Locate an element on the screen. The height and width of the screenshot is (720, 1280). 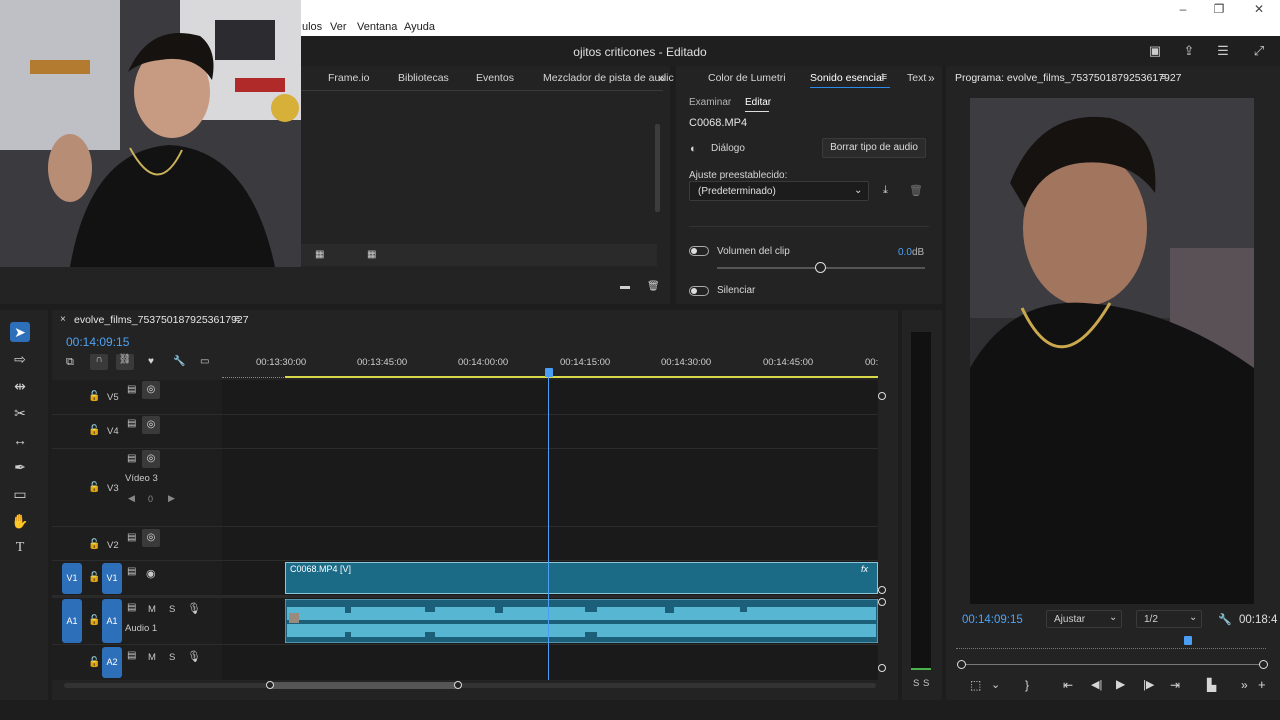
mute-toggle is located at coordinates (699, 291).